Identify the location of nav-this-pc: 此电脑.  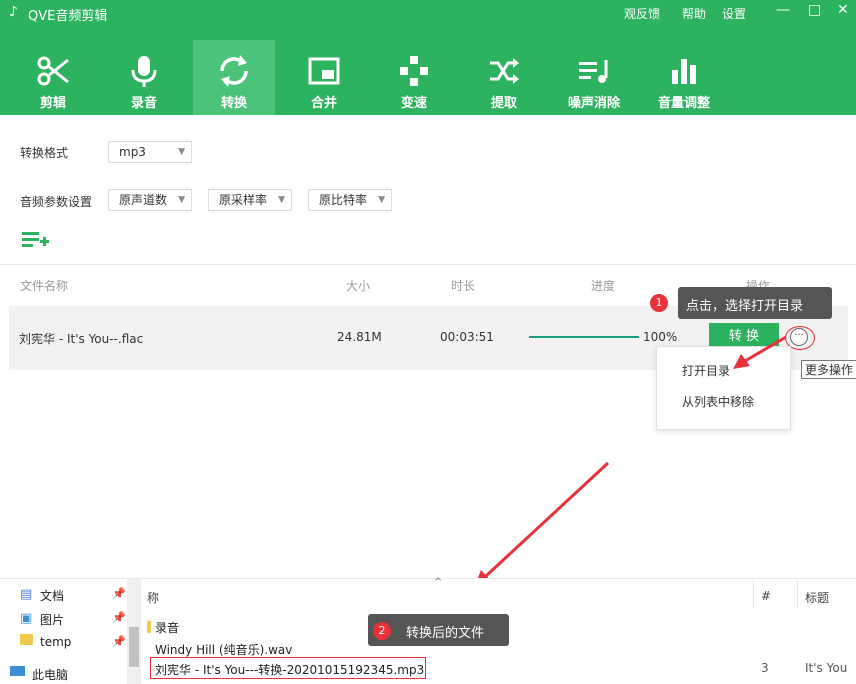
(50, 674).